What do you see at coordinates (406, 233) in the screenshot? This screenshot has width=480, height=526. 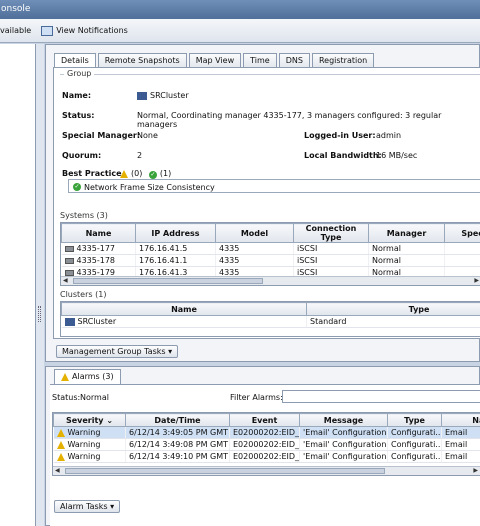 I see `systems-column-header: Manager` at bounding box center [406, 233].